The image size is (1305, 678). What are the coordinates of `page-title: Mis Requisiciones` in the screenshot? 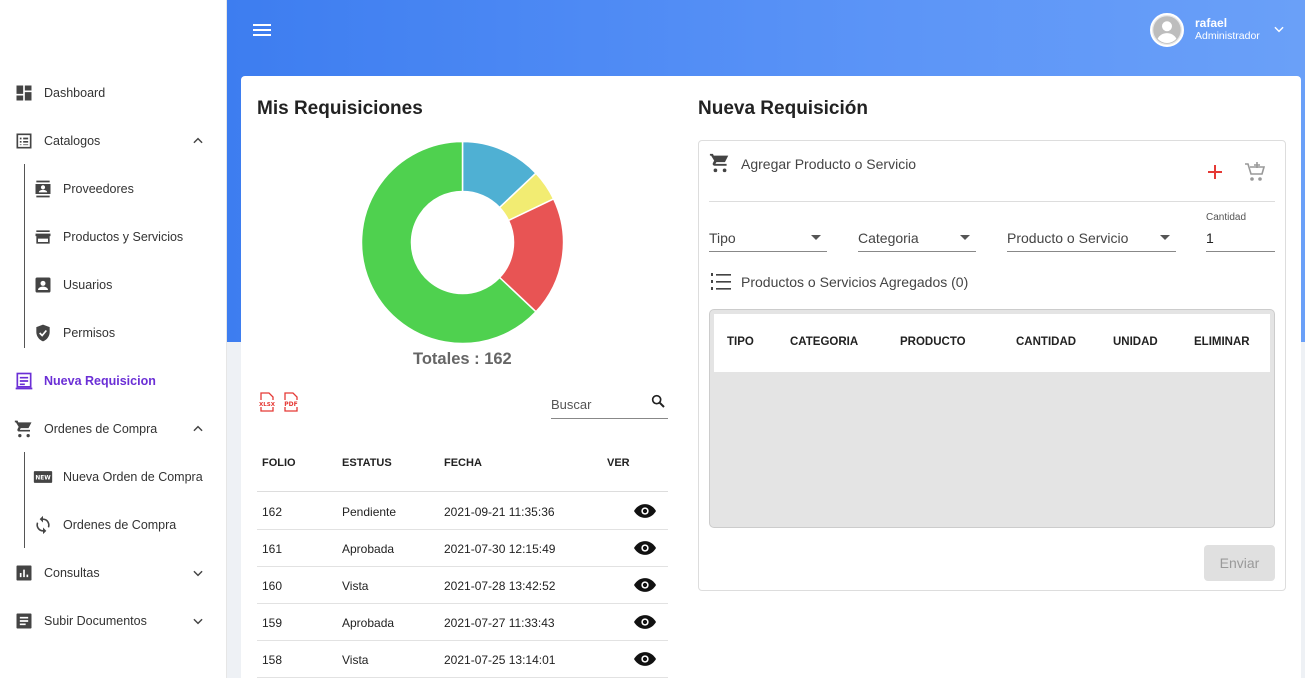 It's located at (340, 108).